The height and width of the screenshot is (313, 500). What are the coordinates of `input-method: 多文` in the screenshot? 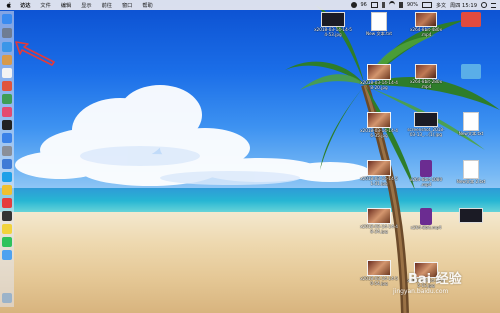 It's located at (441, 5).